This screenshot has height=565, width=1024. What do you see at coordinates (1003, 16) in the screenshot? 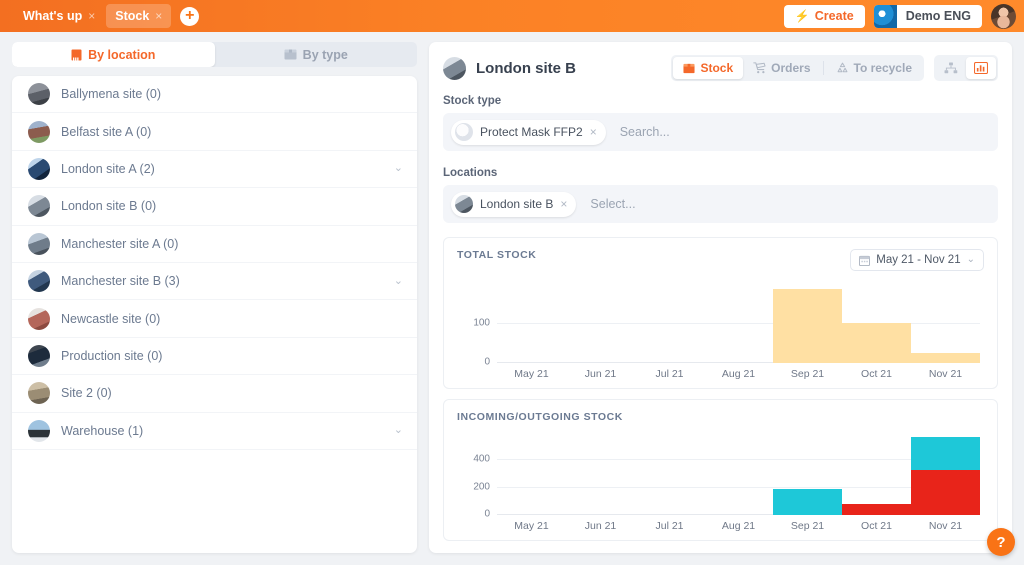
I see `avatar` at bounding box center [1003, 16].